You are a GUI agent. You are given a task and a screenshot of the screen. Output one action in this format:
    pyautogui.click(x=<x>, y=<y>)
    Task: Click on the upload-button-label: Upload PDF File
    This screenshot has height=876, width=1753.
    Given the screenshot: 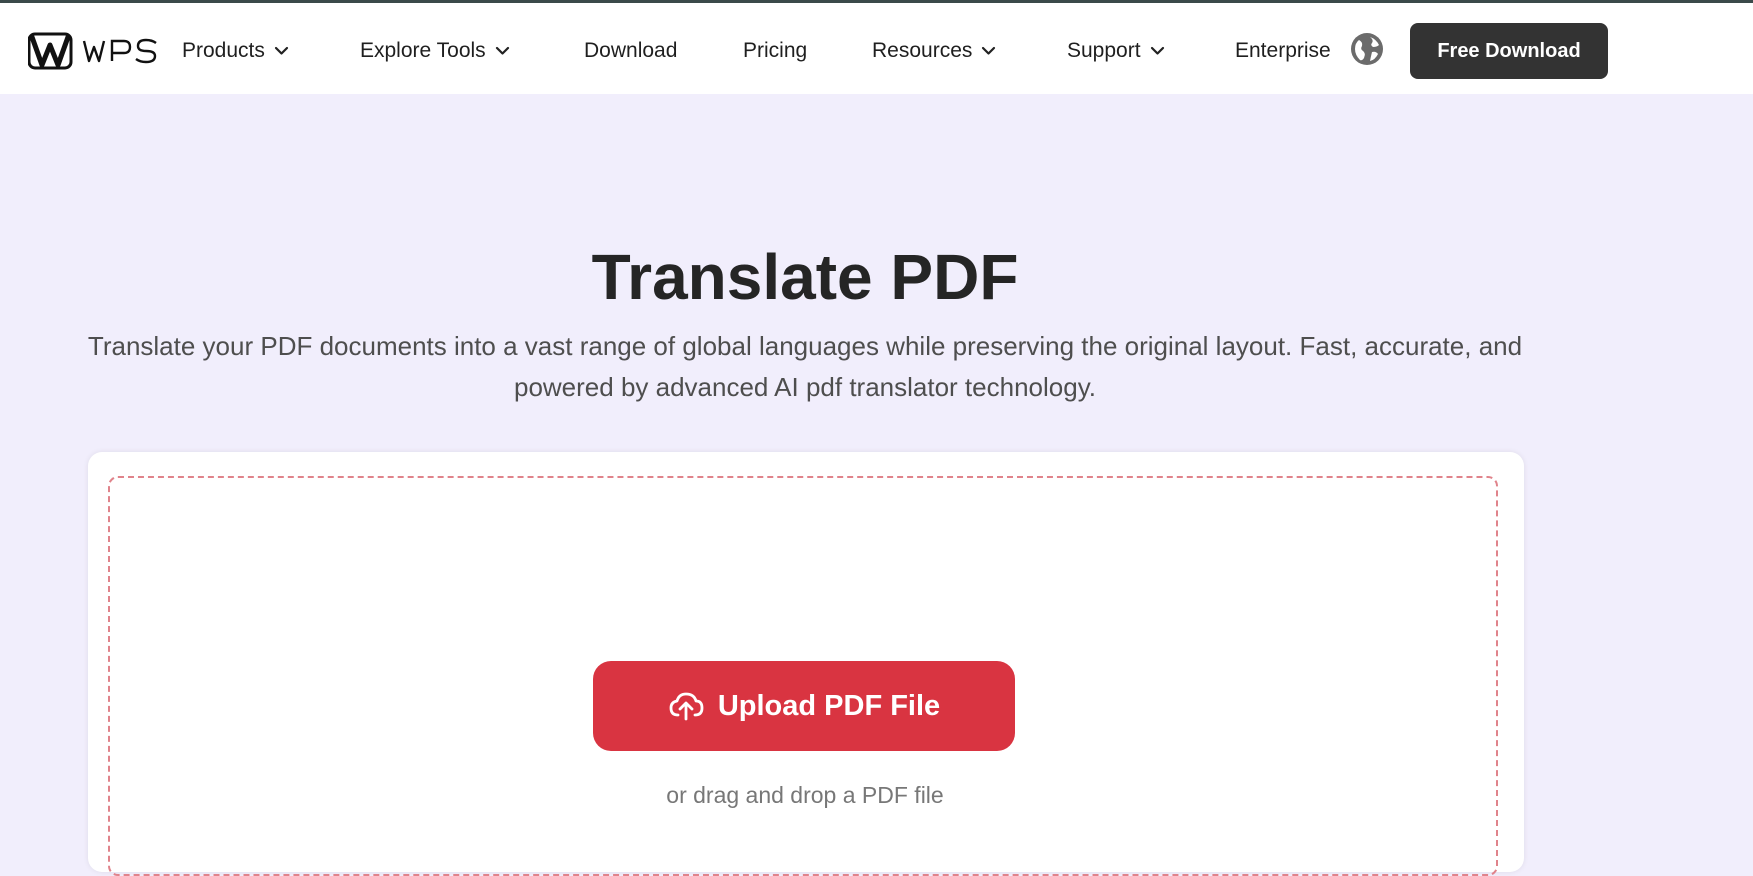 What is the action you would take?
    pyautogui.click(x=829, y=705)
    